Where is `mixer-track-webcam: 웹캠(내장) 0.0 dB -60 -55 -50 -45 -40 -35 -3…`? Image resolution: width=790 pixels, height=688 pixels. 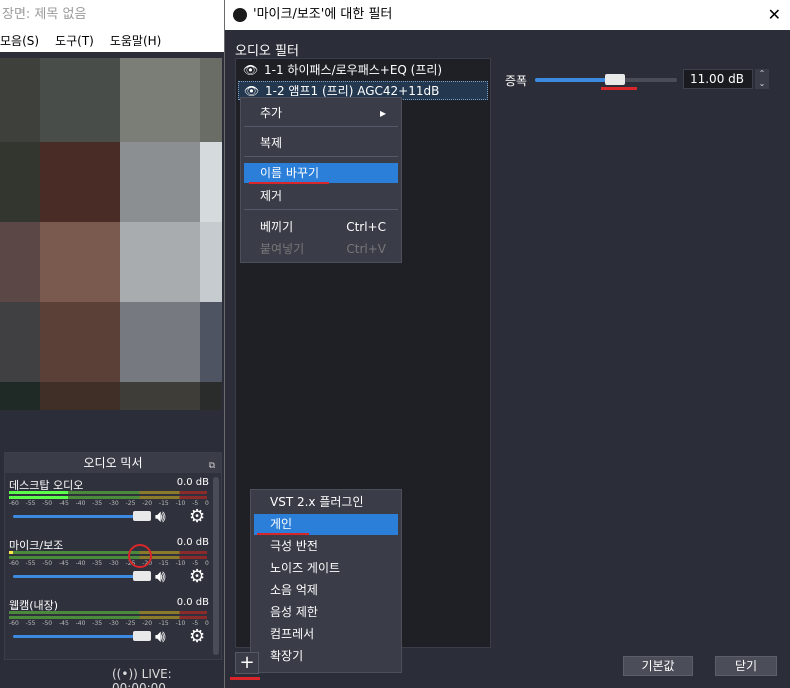
mixer-track-webcam: 웹캠(내장) 0.0 dB -60 -55 -50 -45 -40 -35 -3… is located at coordinates (110, 625).